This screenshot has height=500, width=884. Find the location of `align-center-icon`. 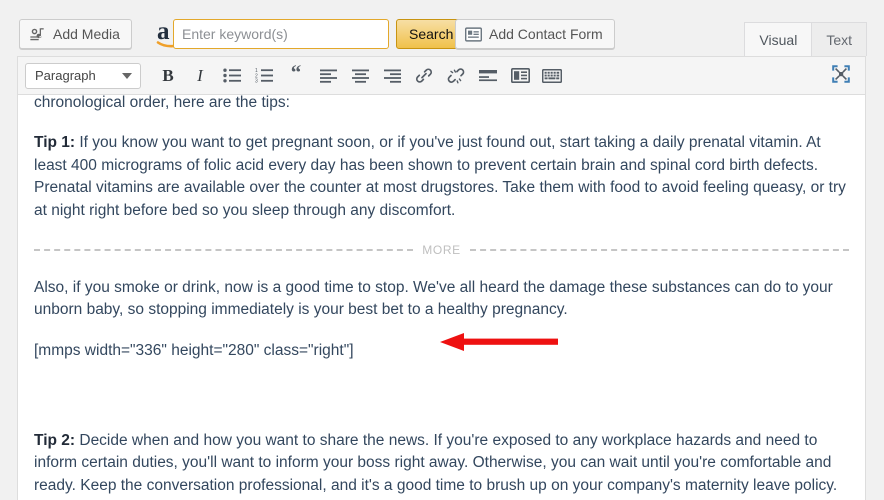

align-center-icon is located at coordinates (360, 76).